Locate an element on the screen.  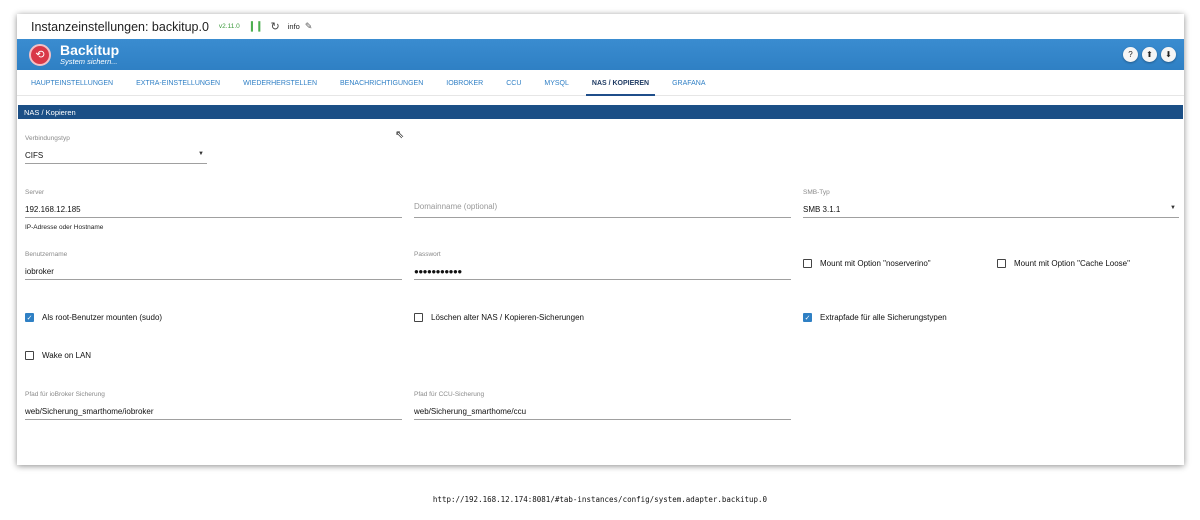
checkbox-extra-paths-label: Extrapfade für alle Sicherungstypen is located at coordinates (883, 317).